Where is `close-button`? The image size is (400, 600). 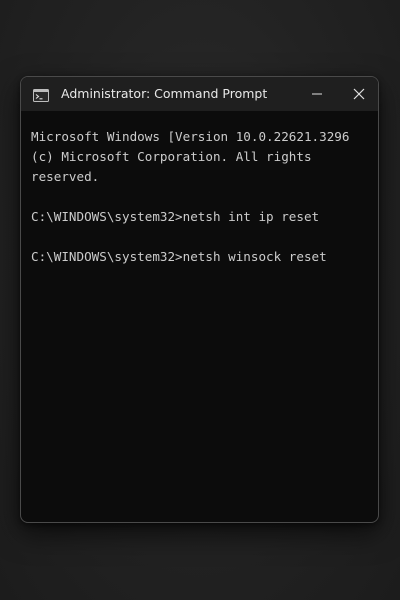
close-button is located at coordinates (358, 94).